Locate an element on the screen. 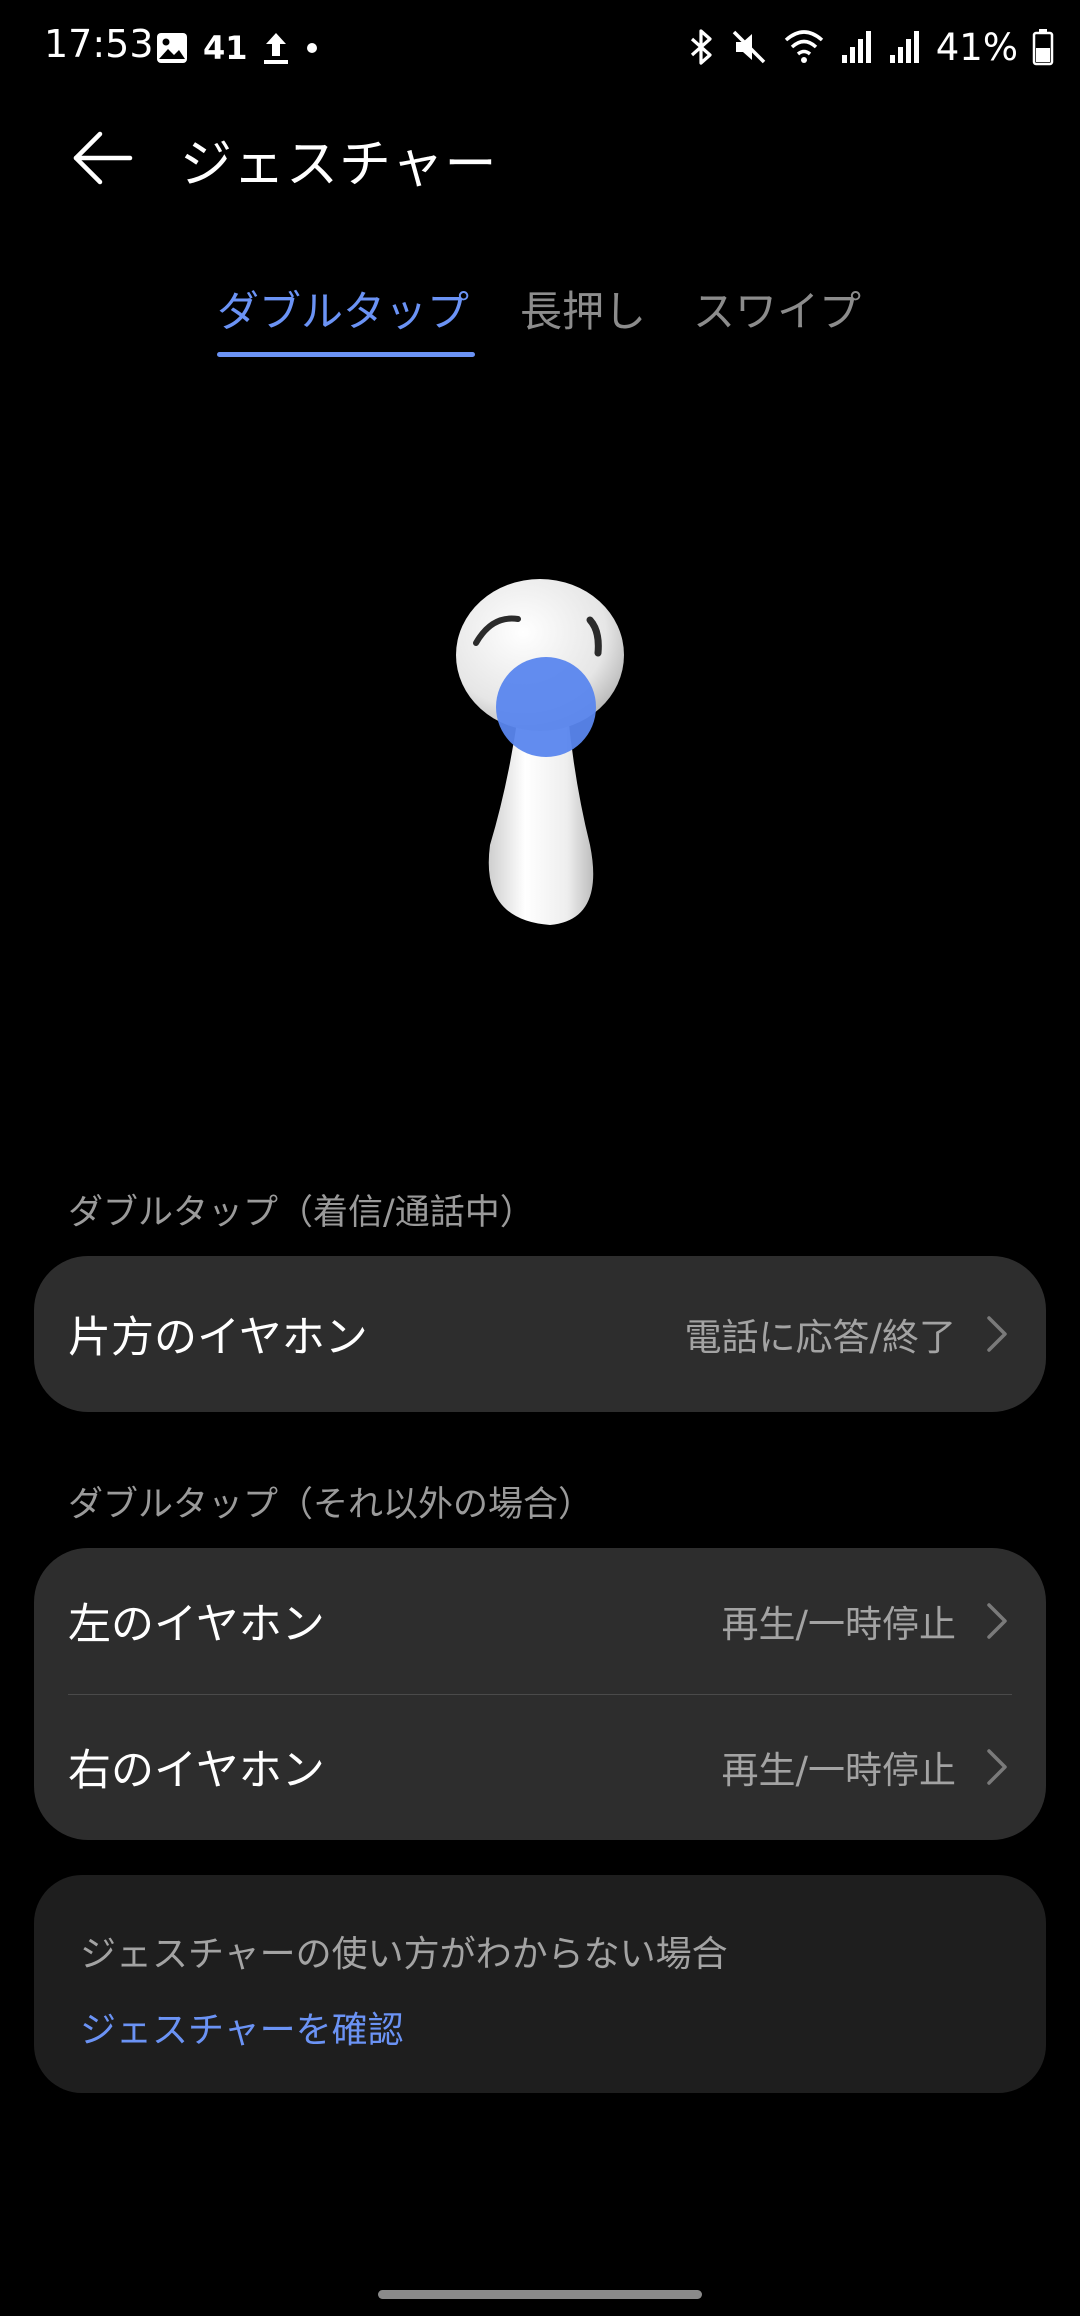 The image size is (1080, 2316). earbud-illustration is located at coordinates (540, 752).